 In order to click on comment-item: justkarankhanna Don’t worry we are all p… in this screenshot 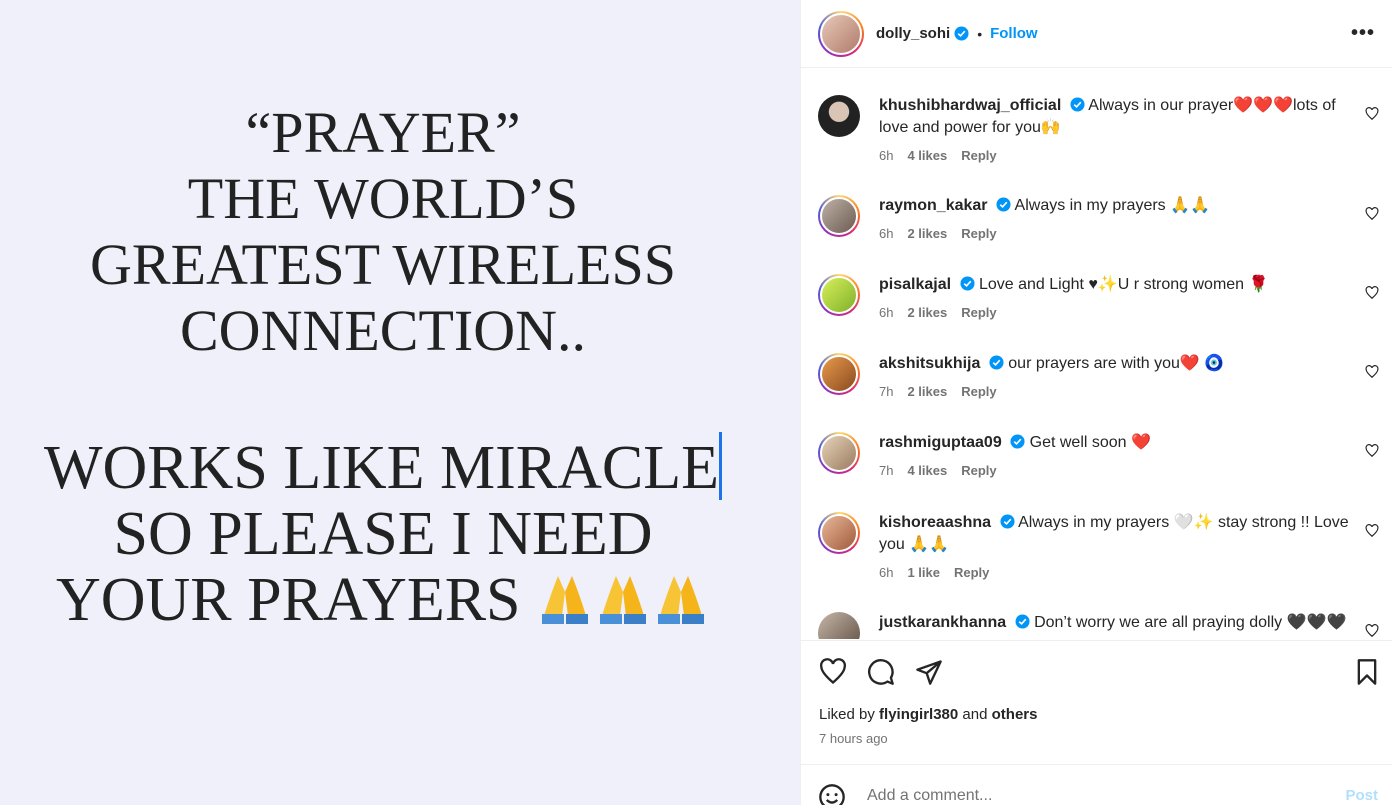, I will do `click(1100, 625)`.